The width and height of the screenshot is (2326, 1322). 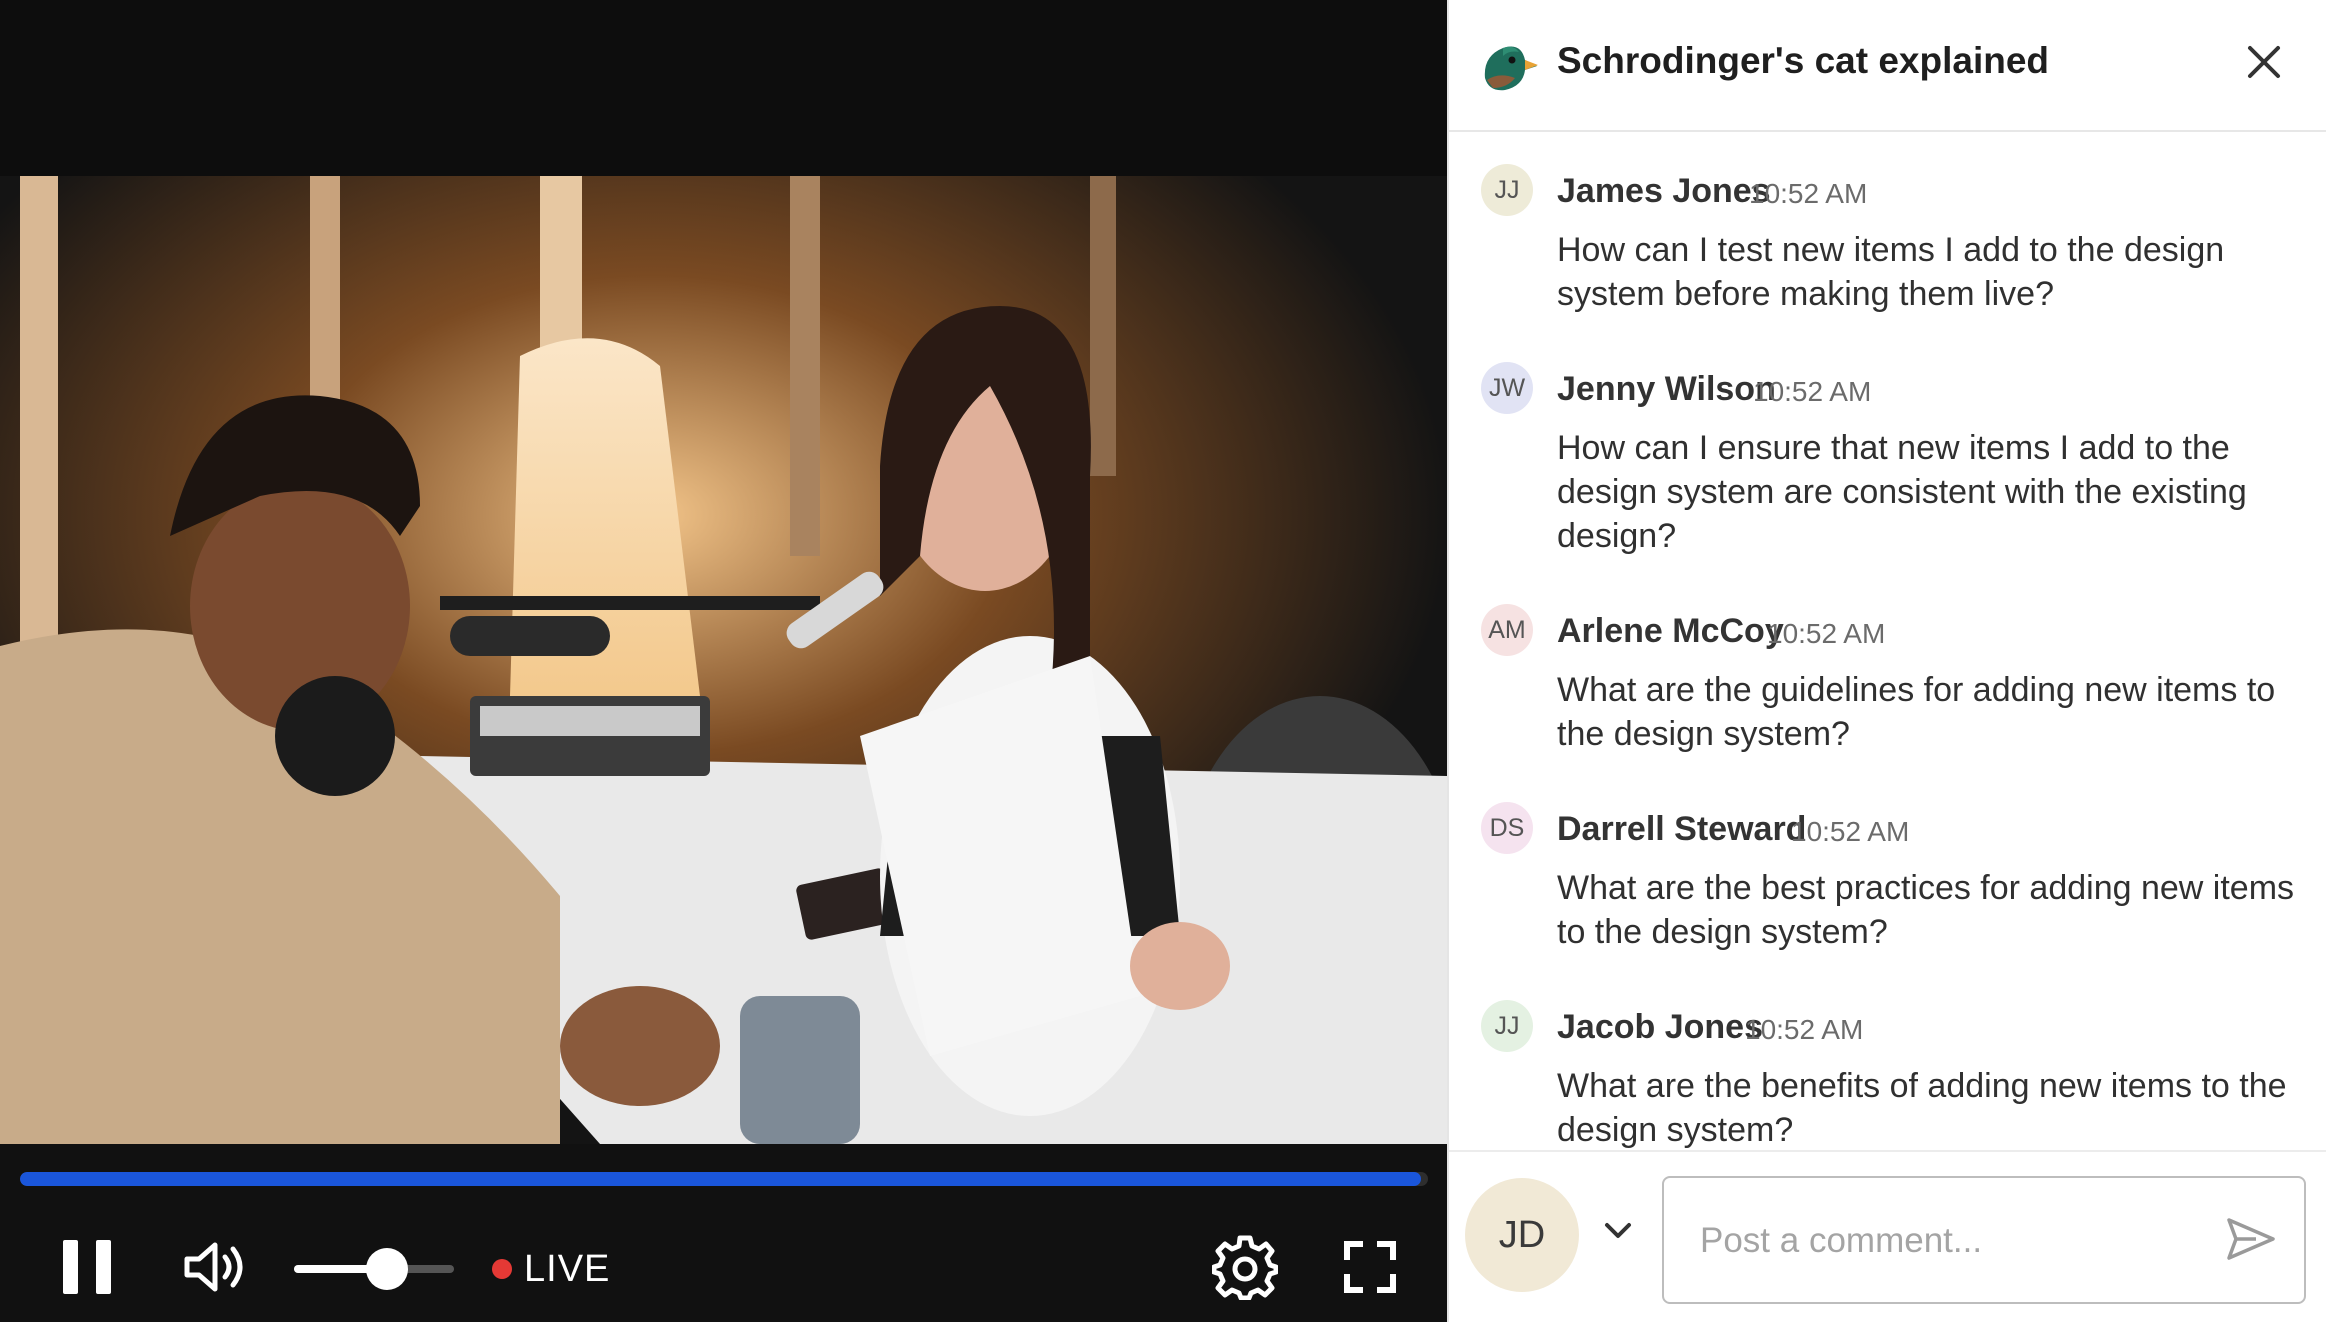 I want to click on settings-button, so click(x=1245, y=1269).